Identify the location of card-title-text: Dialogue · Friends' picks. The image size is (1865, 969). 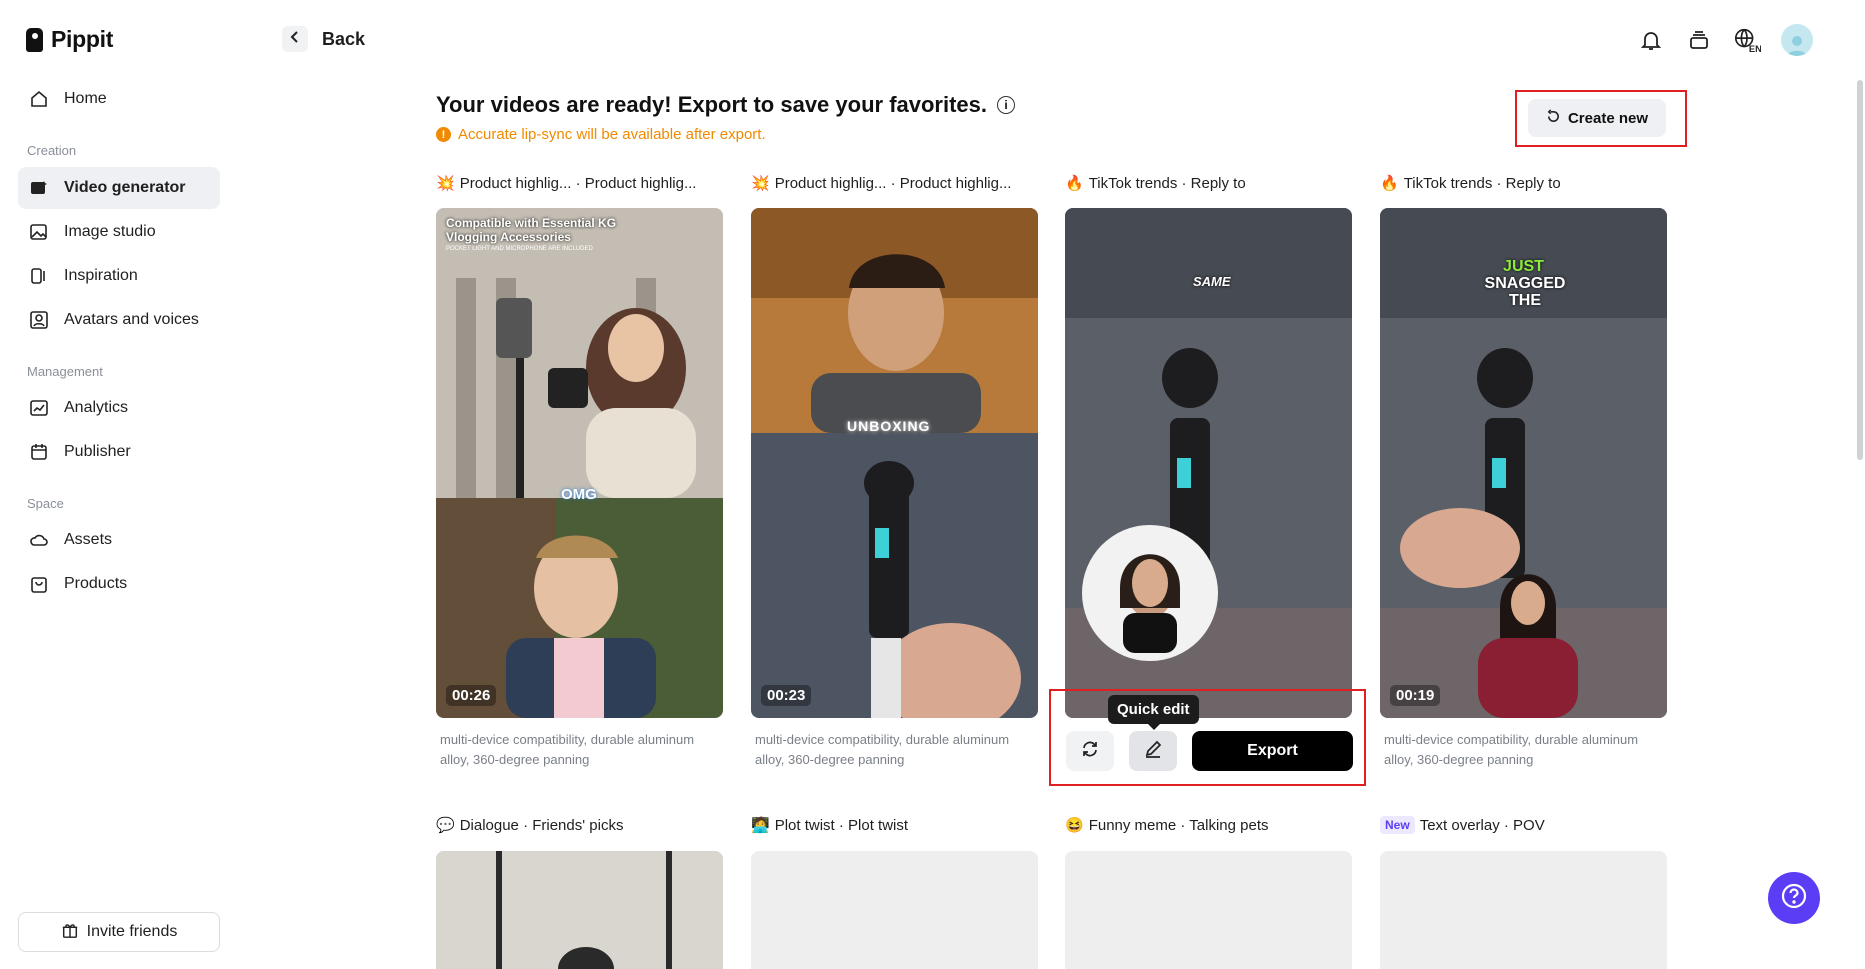
(541, 825).